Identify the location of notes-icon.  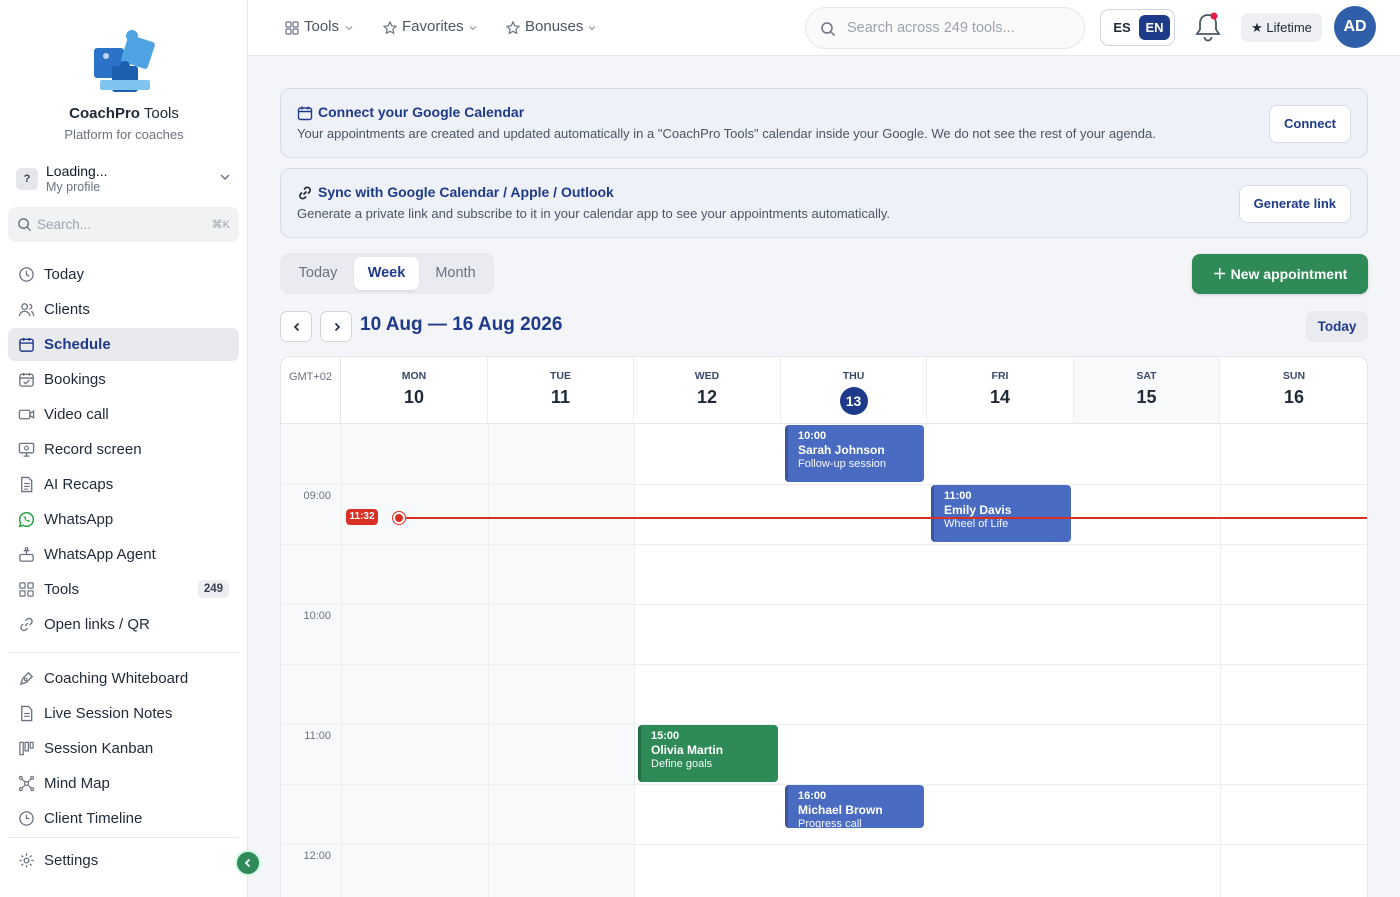
(27, 713).